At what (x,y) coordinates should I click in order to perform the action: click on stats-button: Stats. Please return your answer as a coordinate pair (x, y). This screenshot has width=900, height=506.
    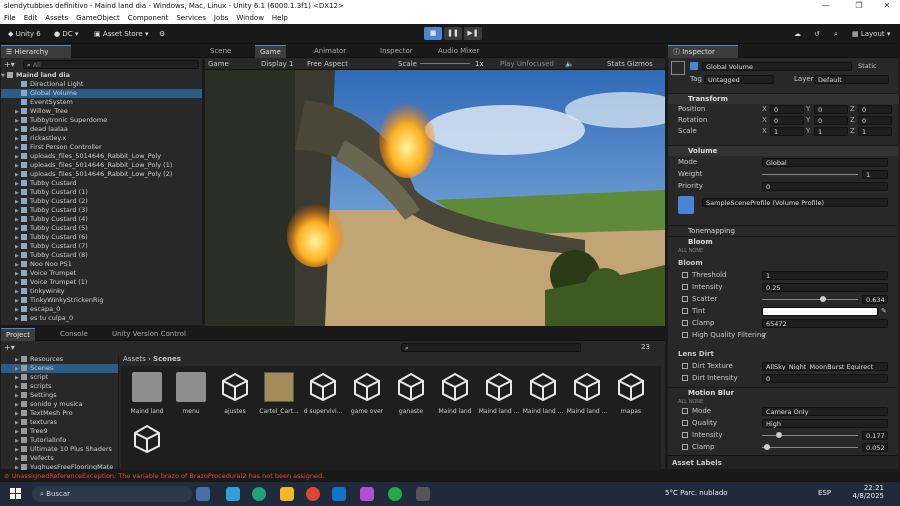
    Looking at the image, I should click on (616, 64).